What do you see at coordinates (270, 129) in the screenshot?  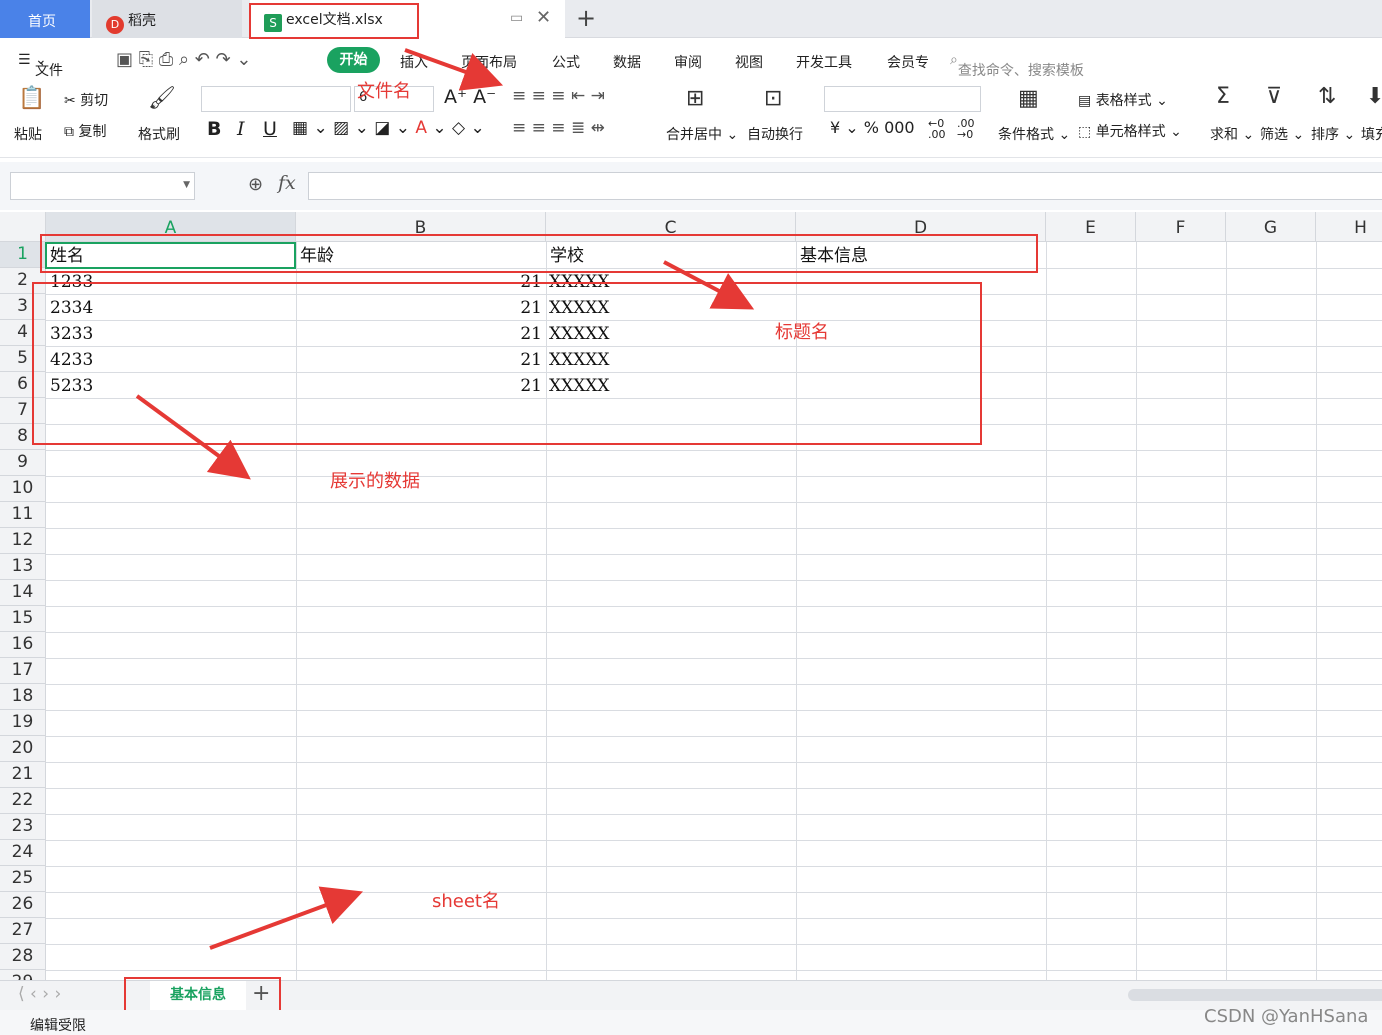 I see `underline-button: U` at bounding box center [270, 129].